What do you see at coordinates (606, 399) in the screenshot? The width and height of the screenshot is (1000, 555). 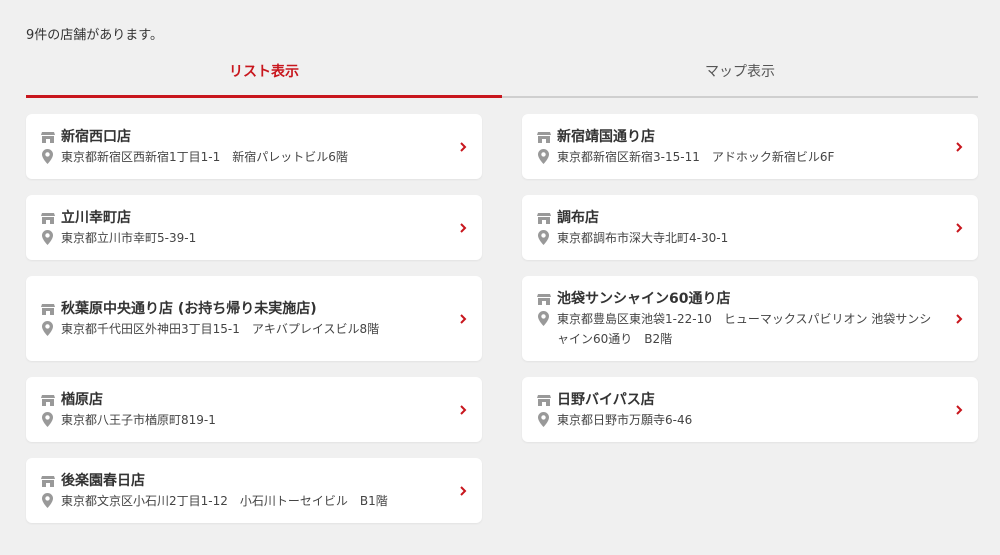 I see `store-name: 日野バイパス店` at bounding box center [606, 399].